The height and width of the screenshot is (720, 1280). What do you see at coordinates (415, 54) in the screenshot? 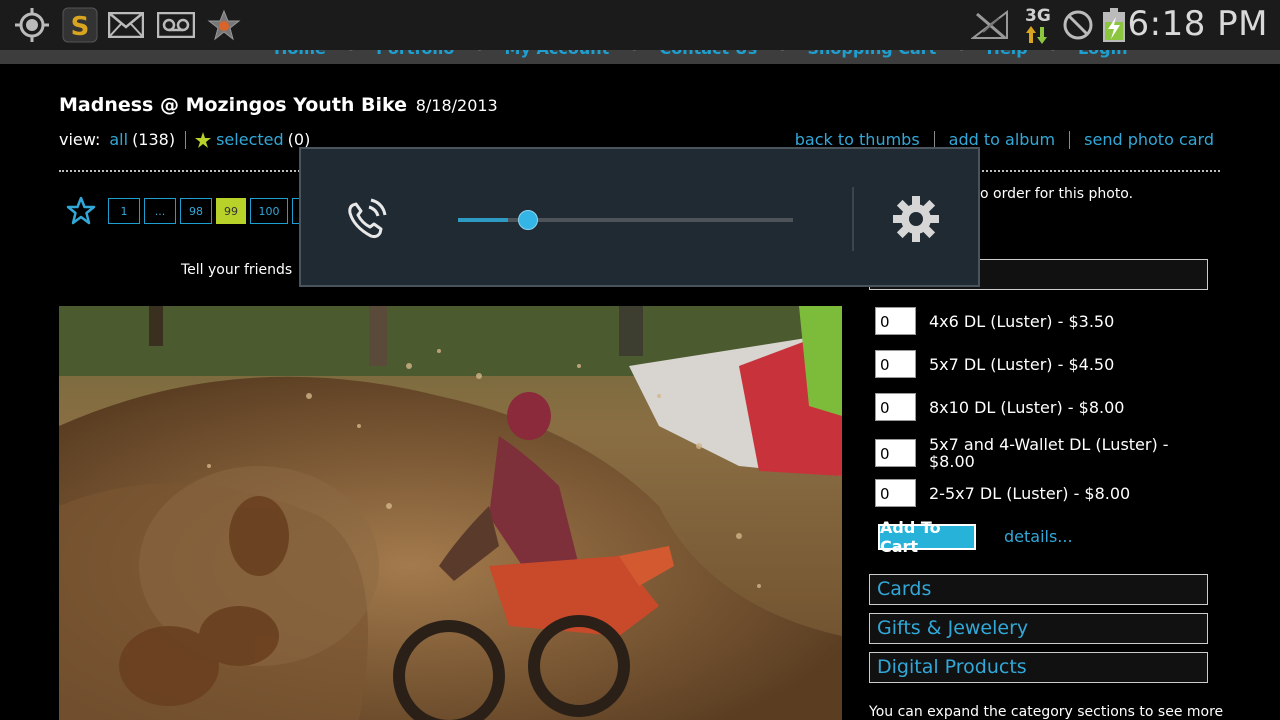
I see `nav-portfolio: Portfolio` at bounding box center [415, 54].